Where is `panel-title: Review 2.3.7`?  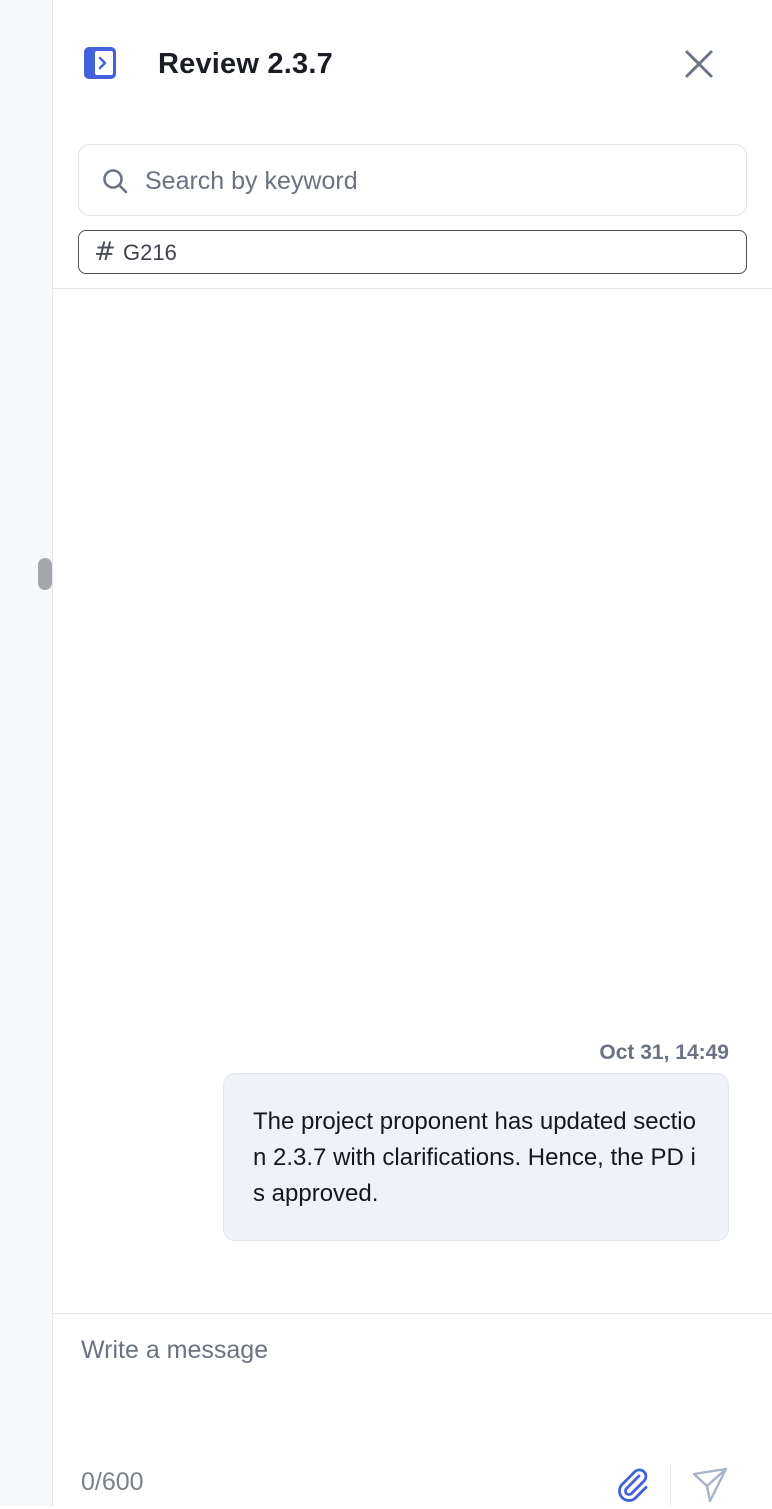 panel-title: Review 2.3.7 is located at coordinates (245, 64).